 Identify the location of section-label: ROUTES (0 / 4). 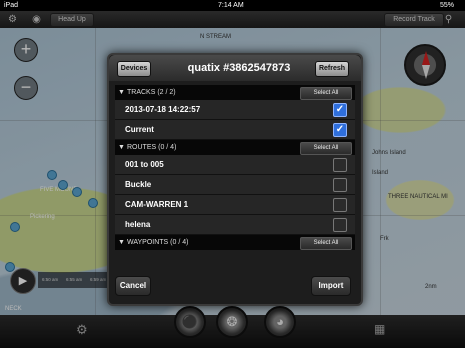
(152, 147).